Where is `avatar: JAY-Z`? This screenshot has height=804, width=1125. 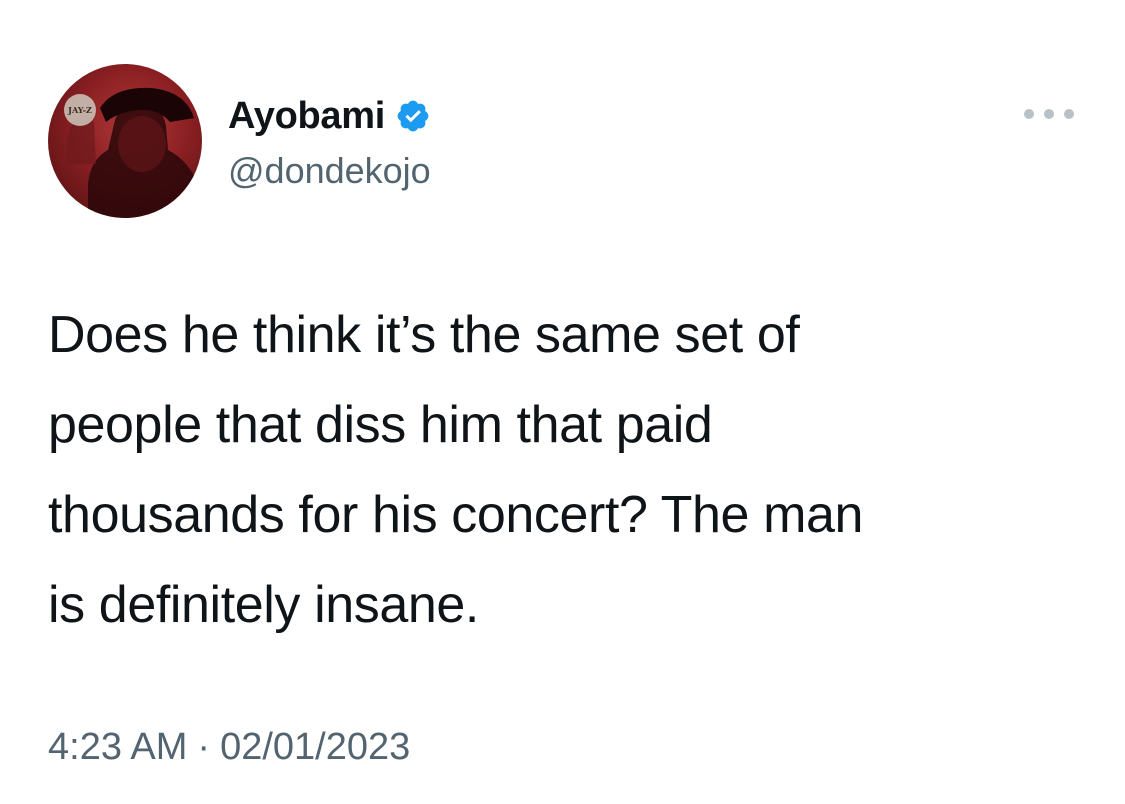
avatar: JAY-Z is located at coordinates (125, 141).